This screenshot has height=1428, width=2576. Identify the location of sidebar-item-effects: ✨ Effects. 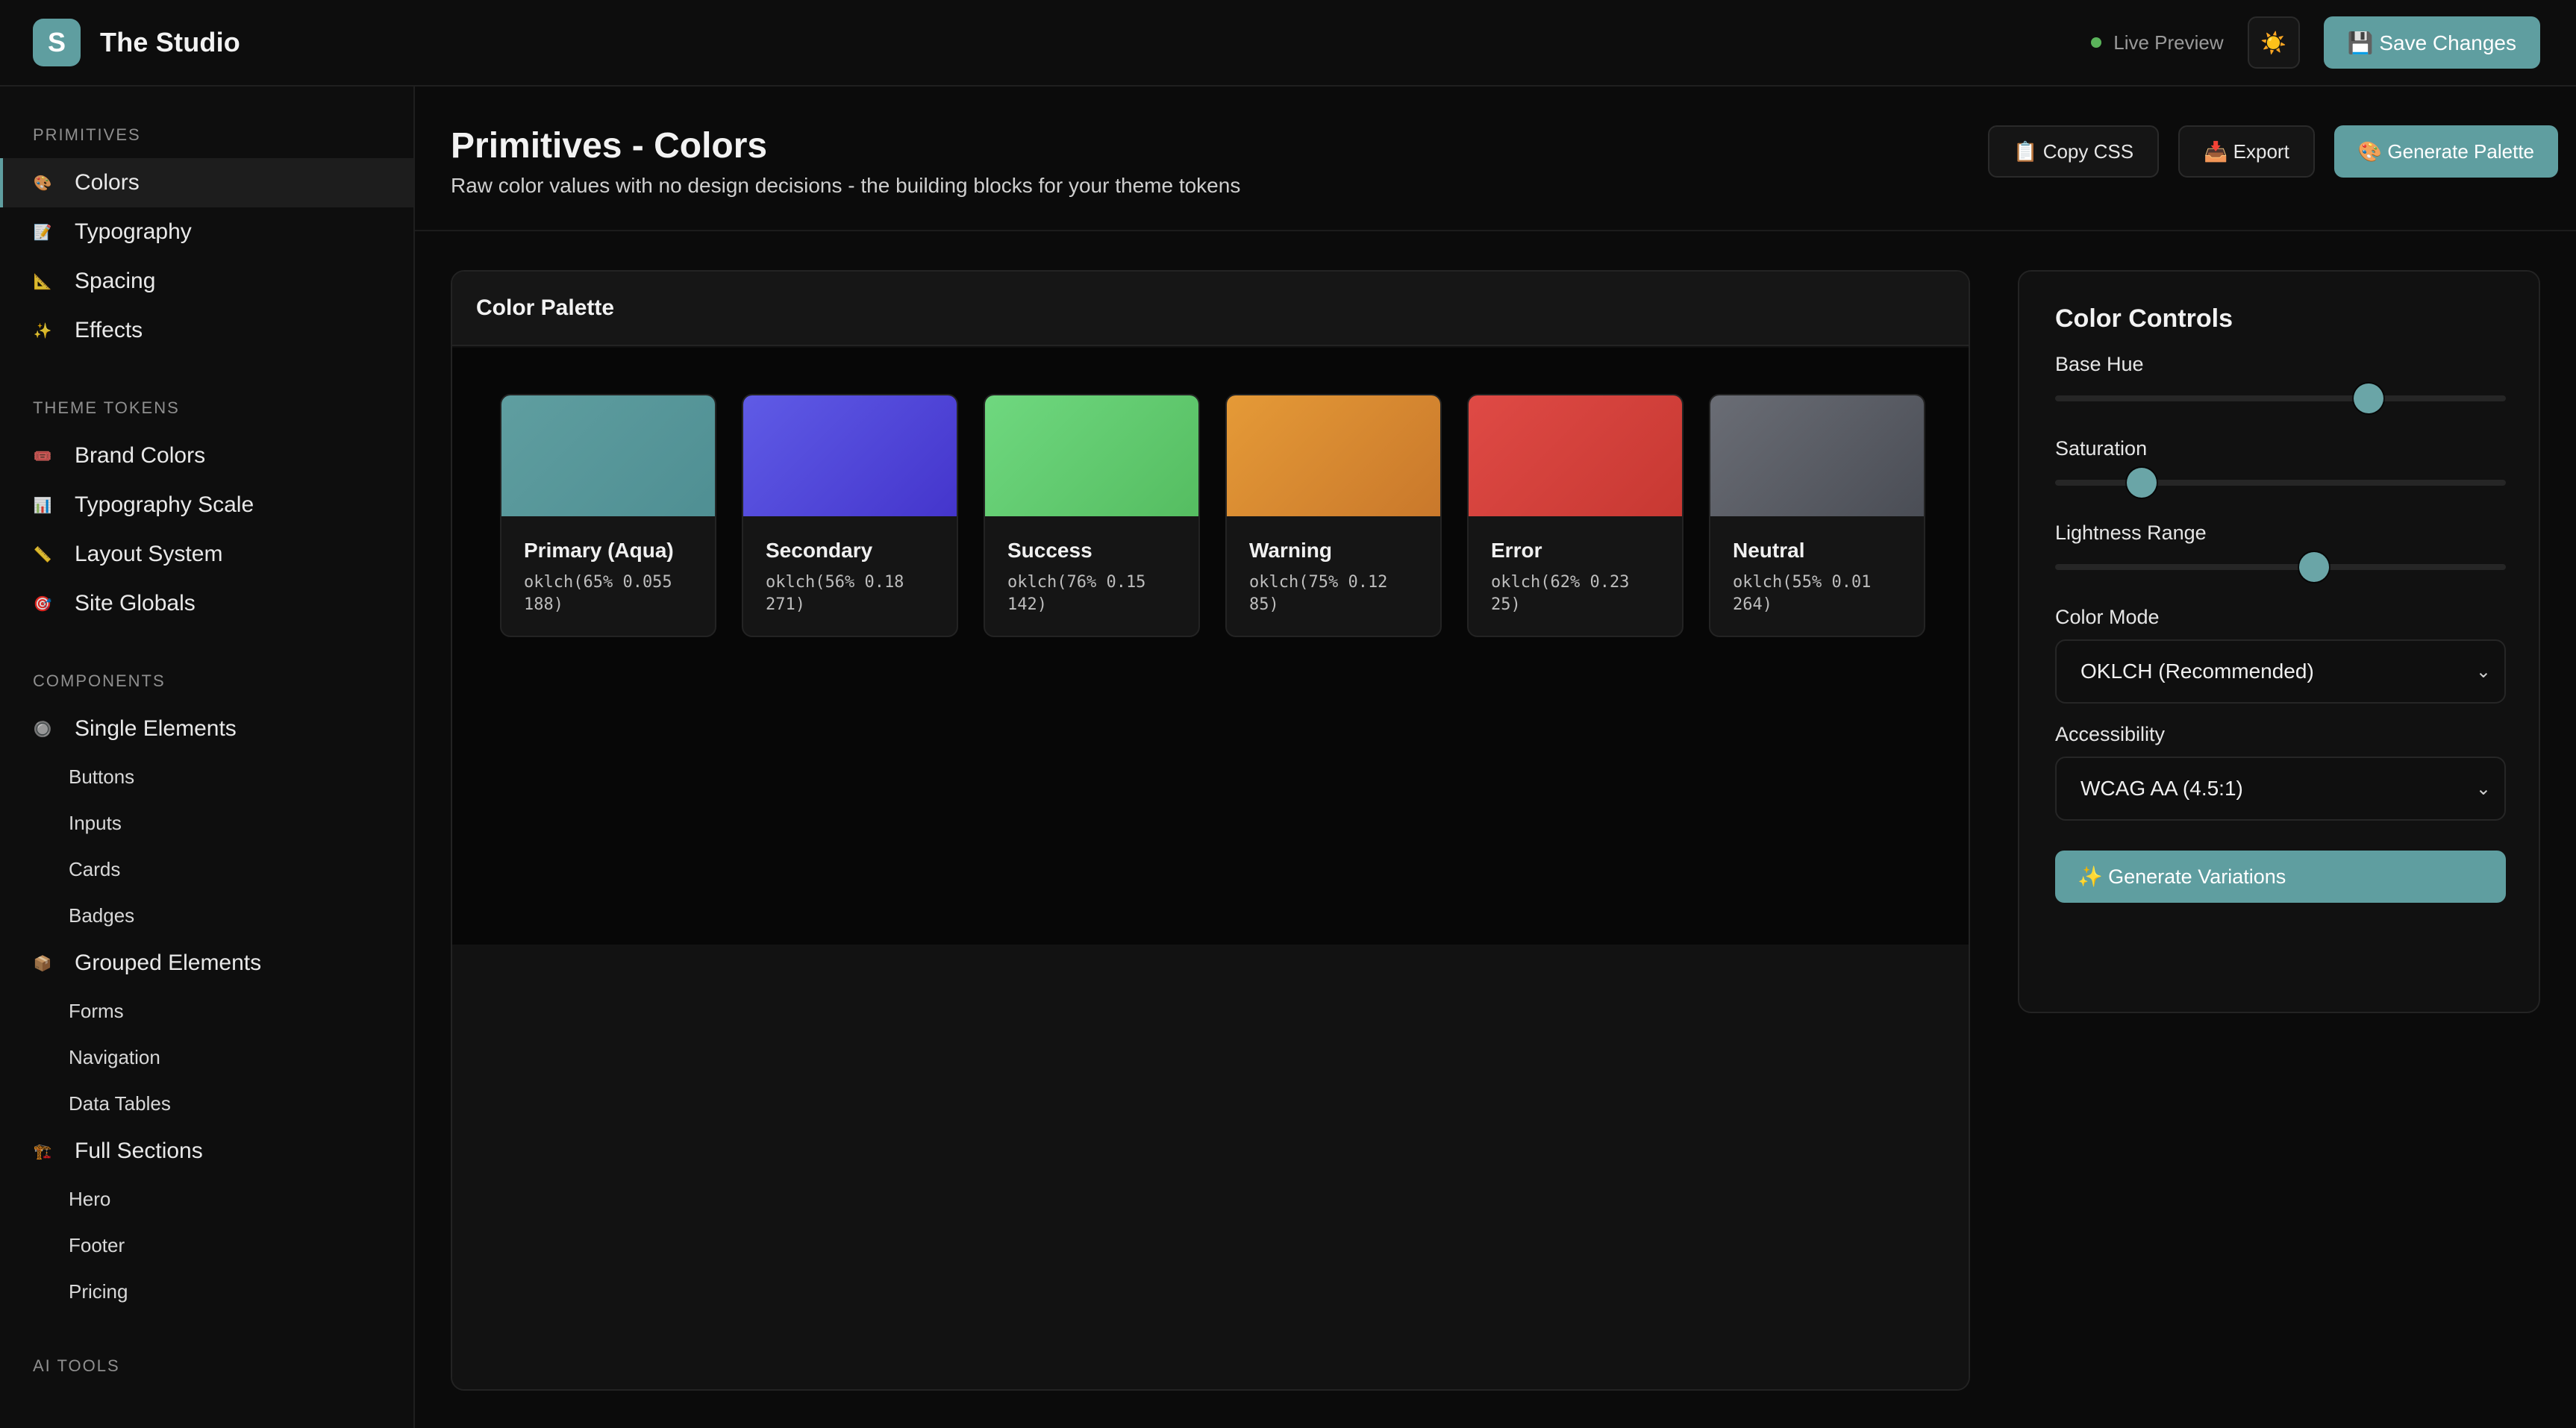
(206, 330).